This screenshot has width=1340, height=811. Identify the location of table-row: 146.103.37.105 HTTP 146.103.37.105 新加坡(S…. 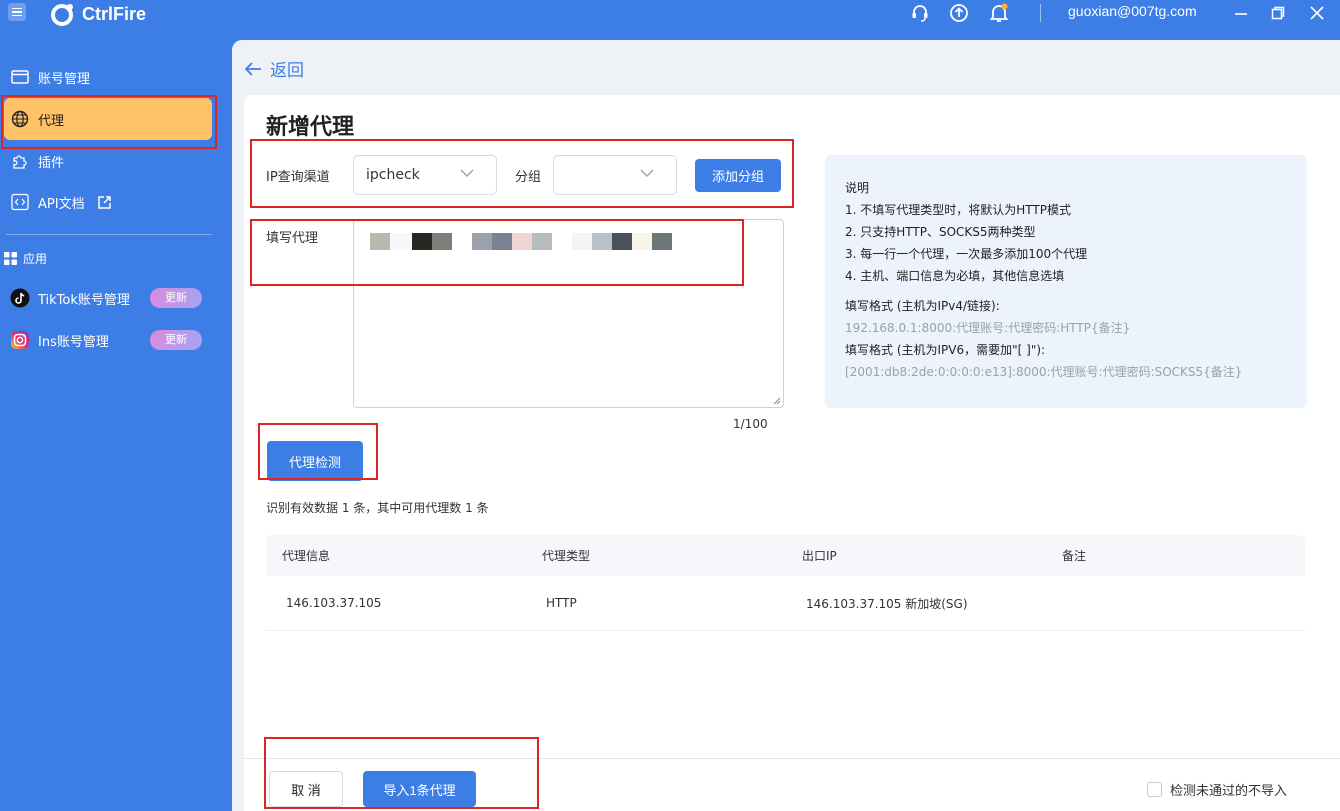
(785, 603).